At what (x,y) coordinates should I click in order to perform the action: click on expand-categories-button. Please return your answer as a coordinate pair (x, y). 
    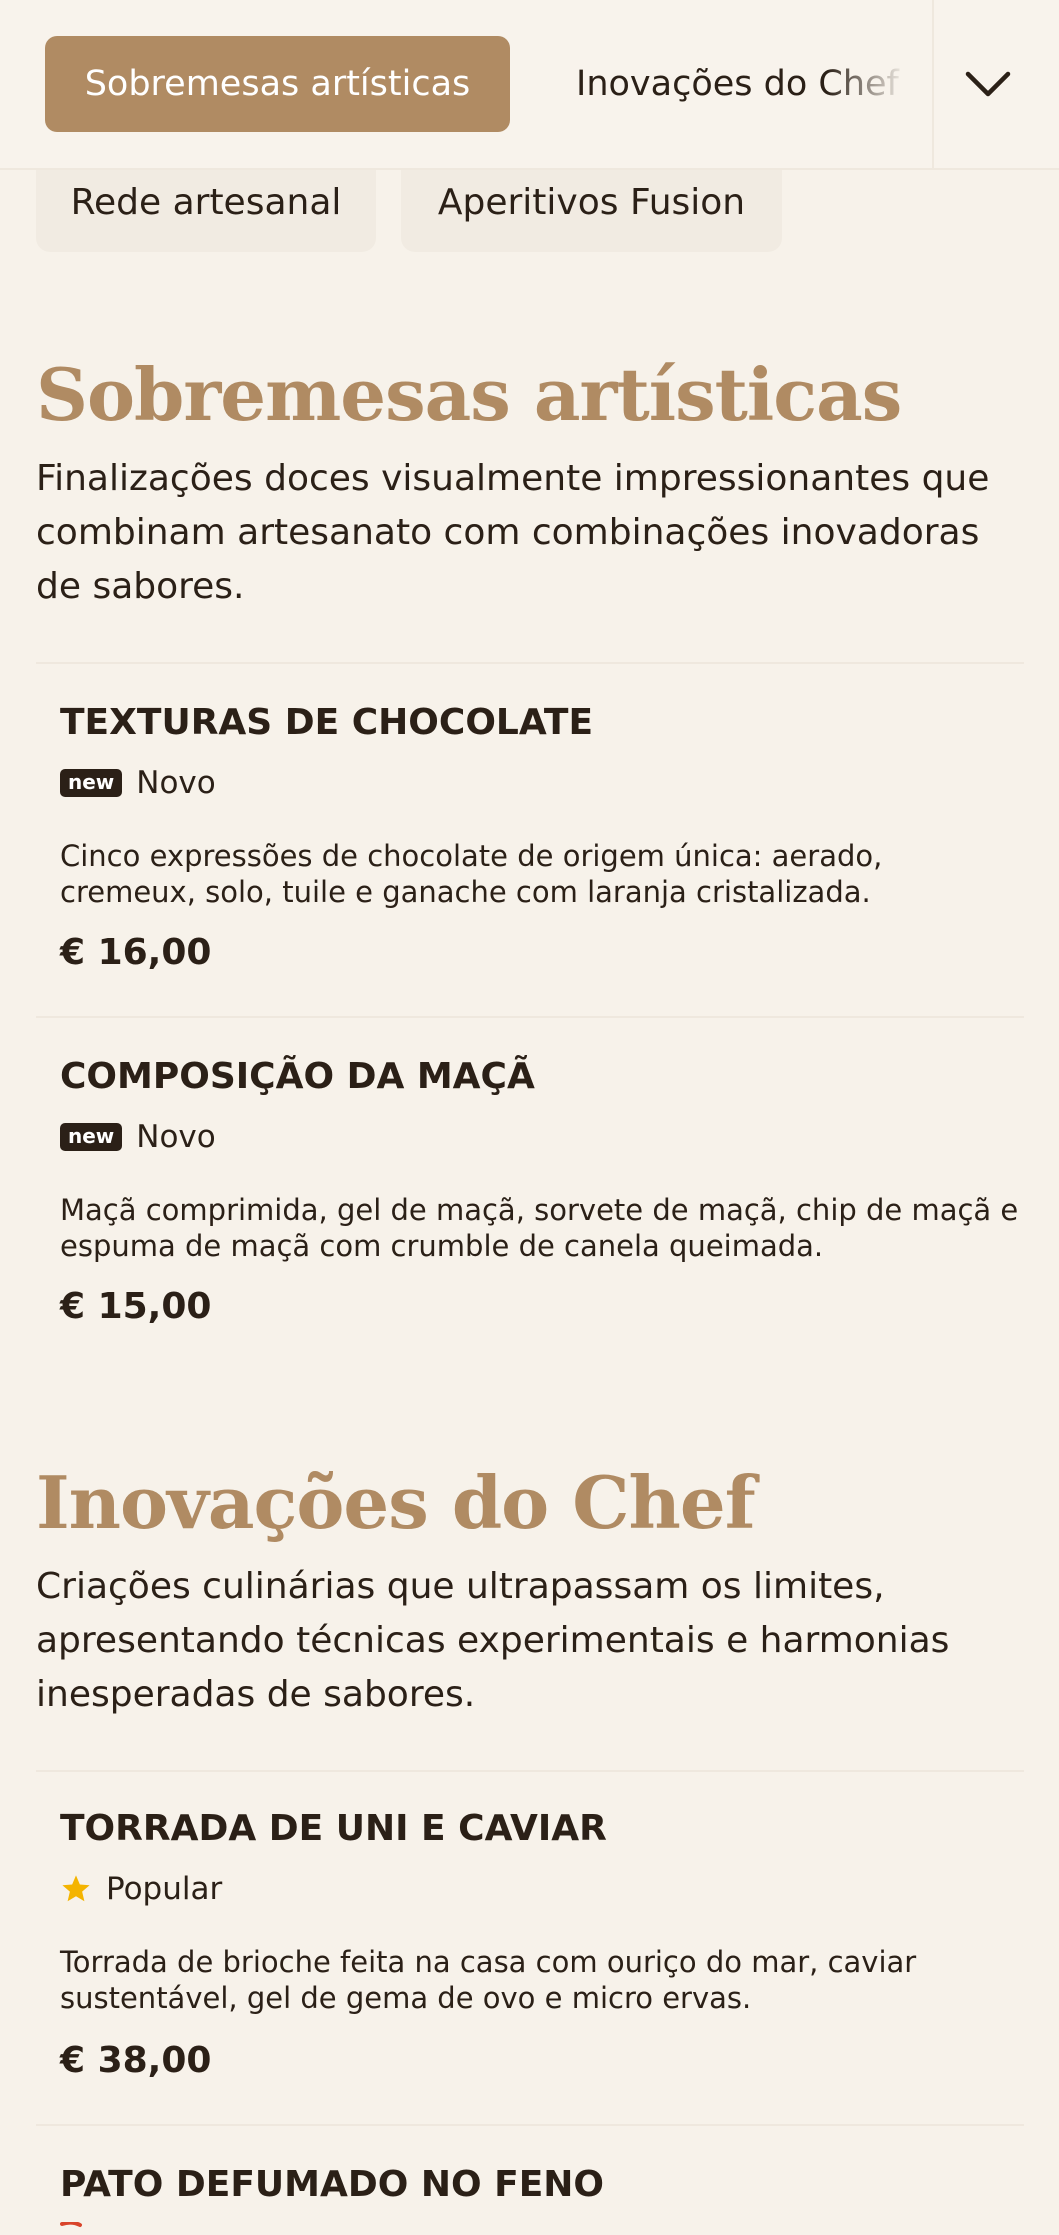
    Looking at the image, I should click on (988, 84).